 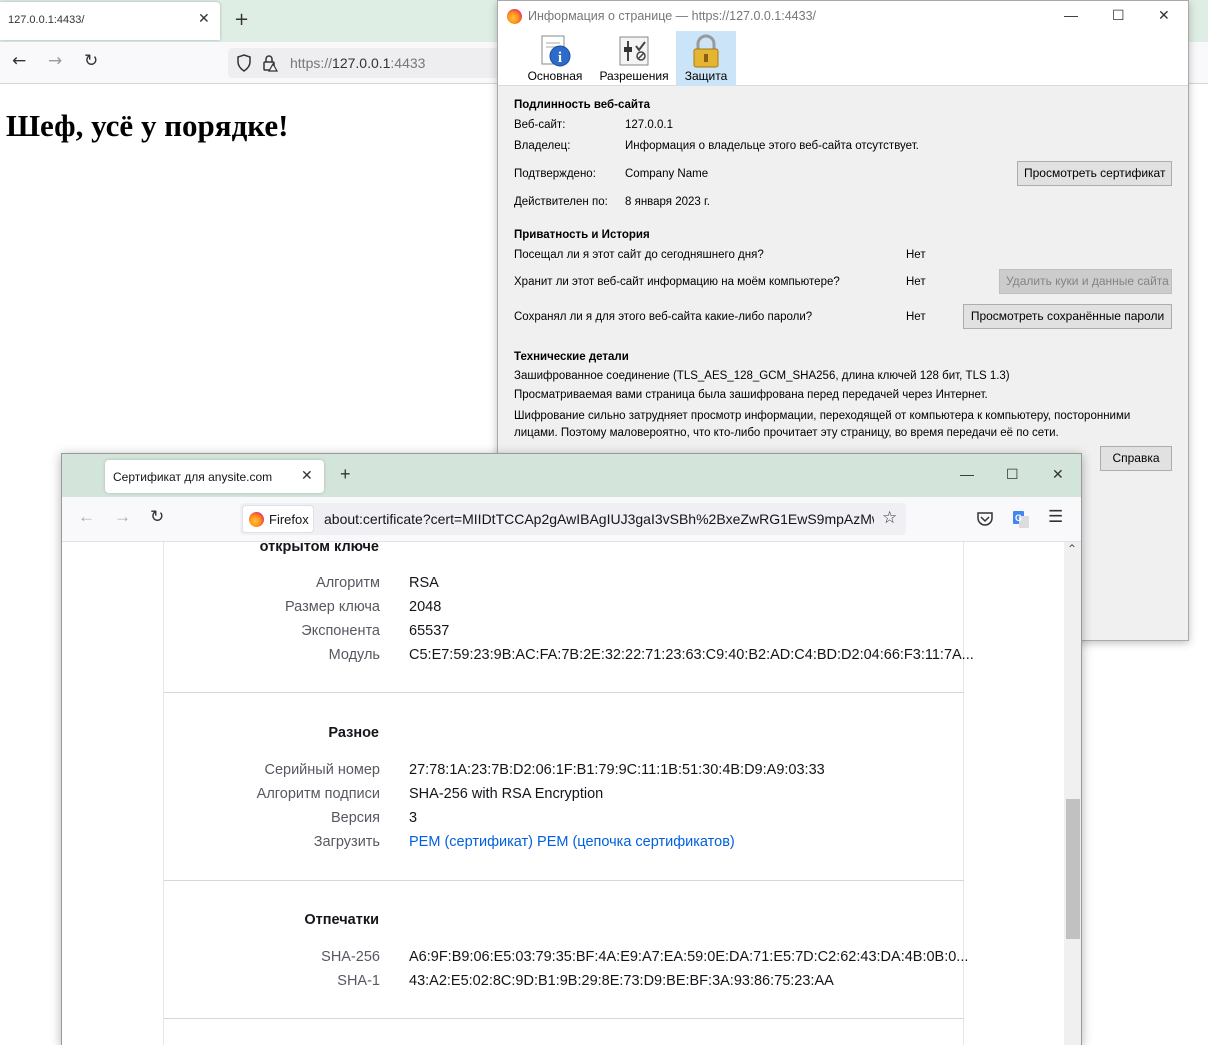 I want to click on row-value: 2048, so click(x=425, y=607).